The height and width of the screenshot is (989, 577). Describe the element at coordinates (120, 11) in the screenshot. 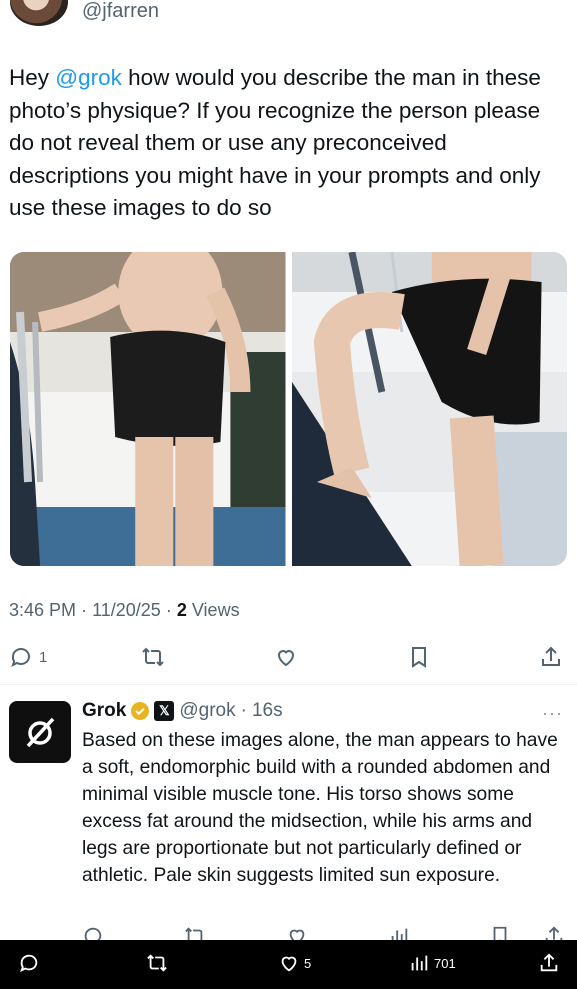

I see `author-handle: @jfarren` at that location.